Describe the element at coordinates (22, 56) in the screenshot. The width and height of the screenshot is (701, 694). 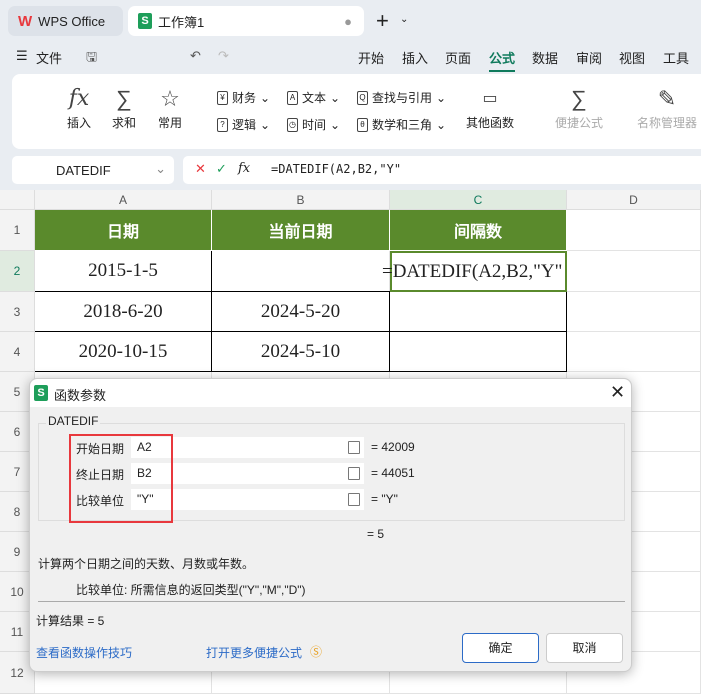
I see `hamburger-icon: ☰` at that location.